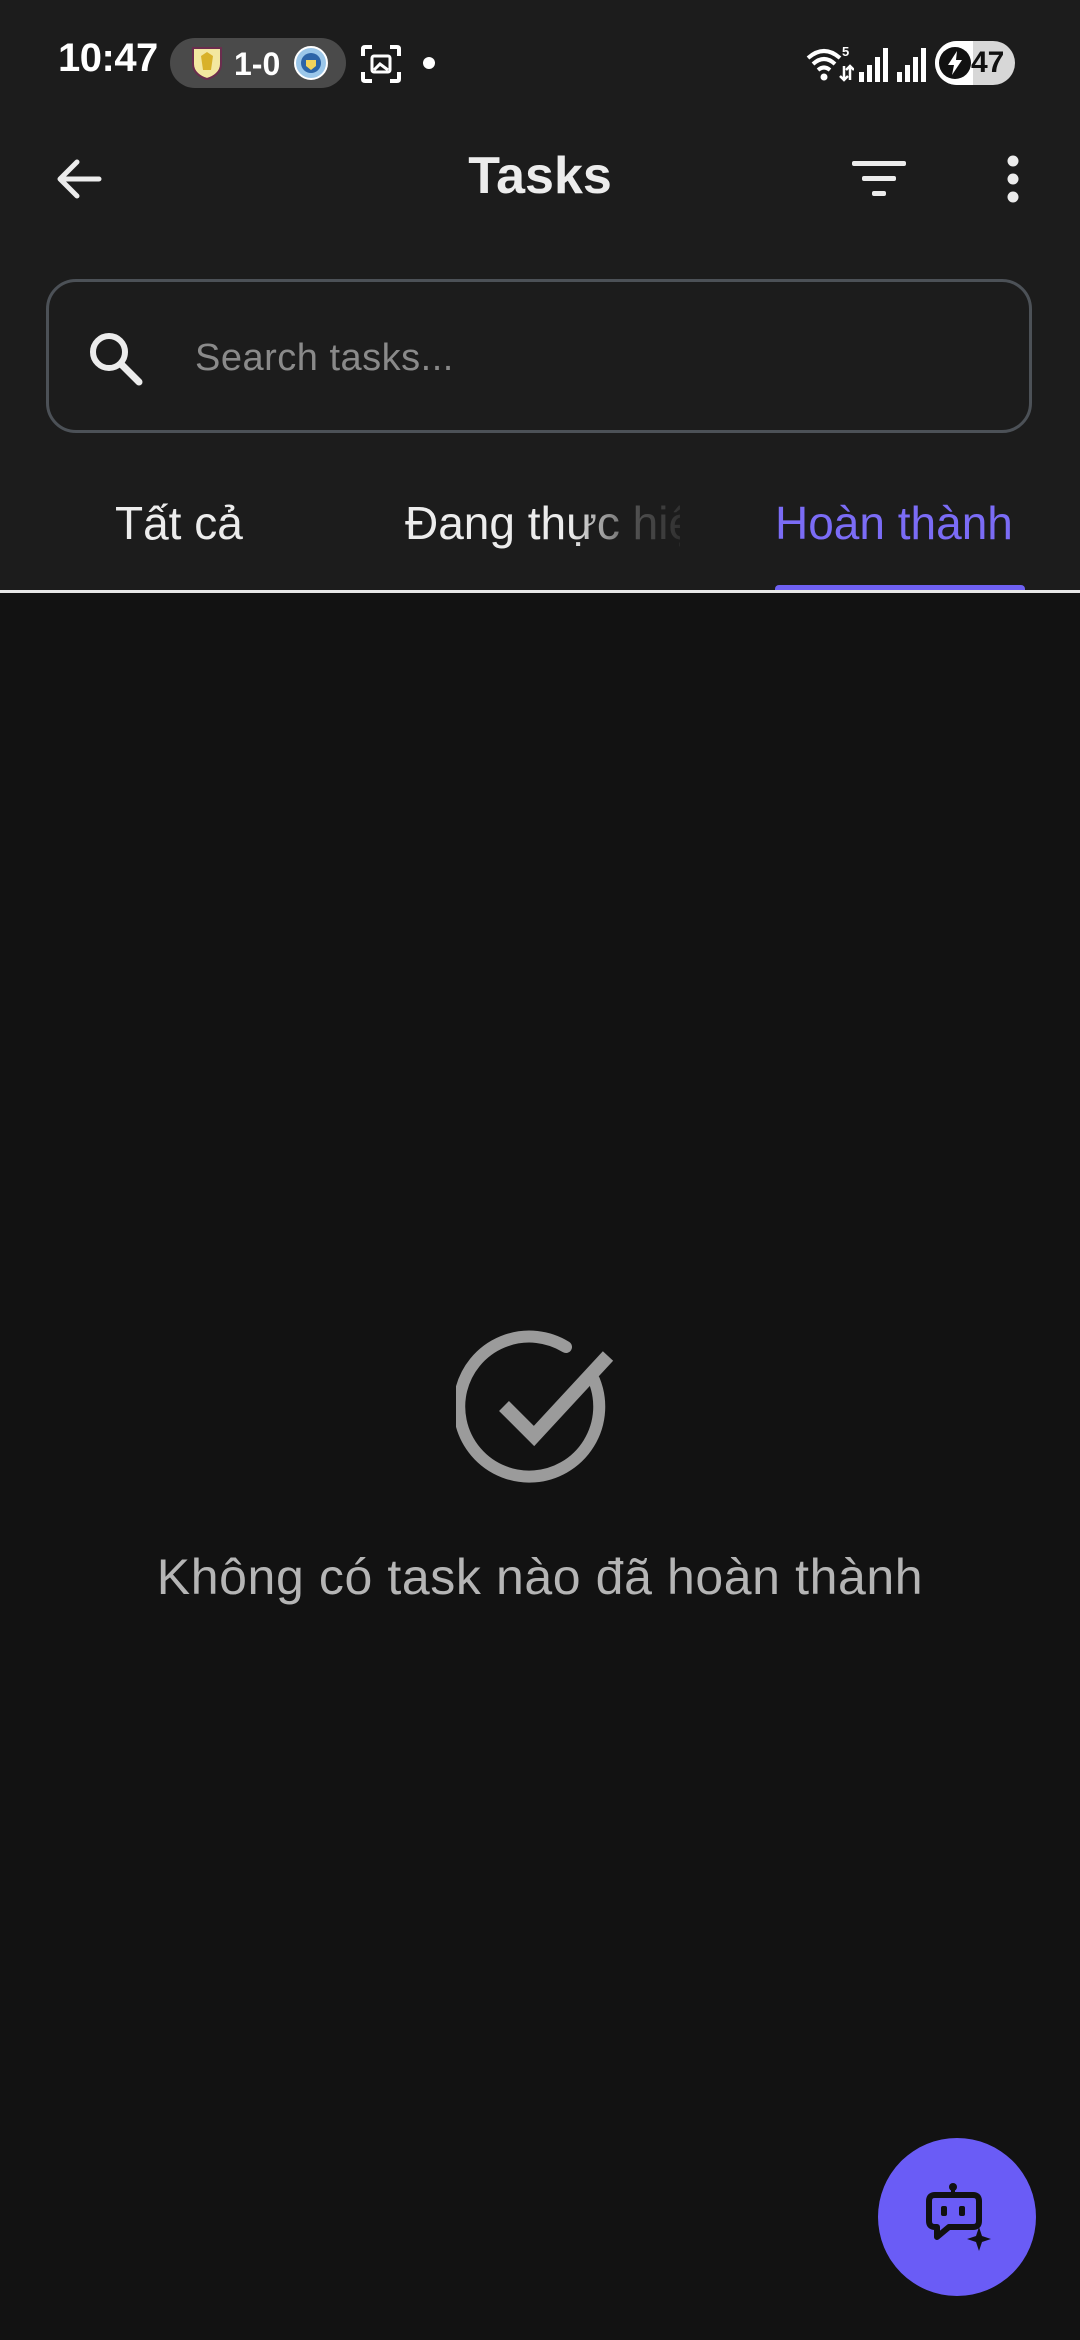 This screenshot has width=1080, height=2340. Describe the element at coordinates (625, 531) in the screenshot. I see `tab-overflow-fade` at that location.